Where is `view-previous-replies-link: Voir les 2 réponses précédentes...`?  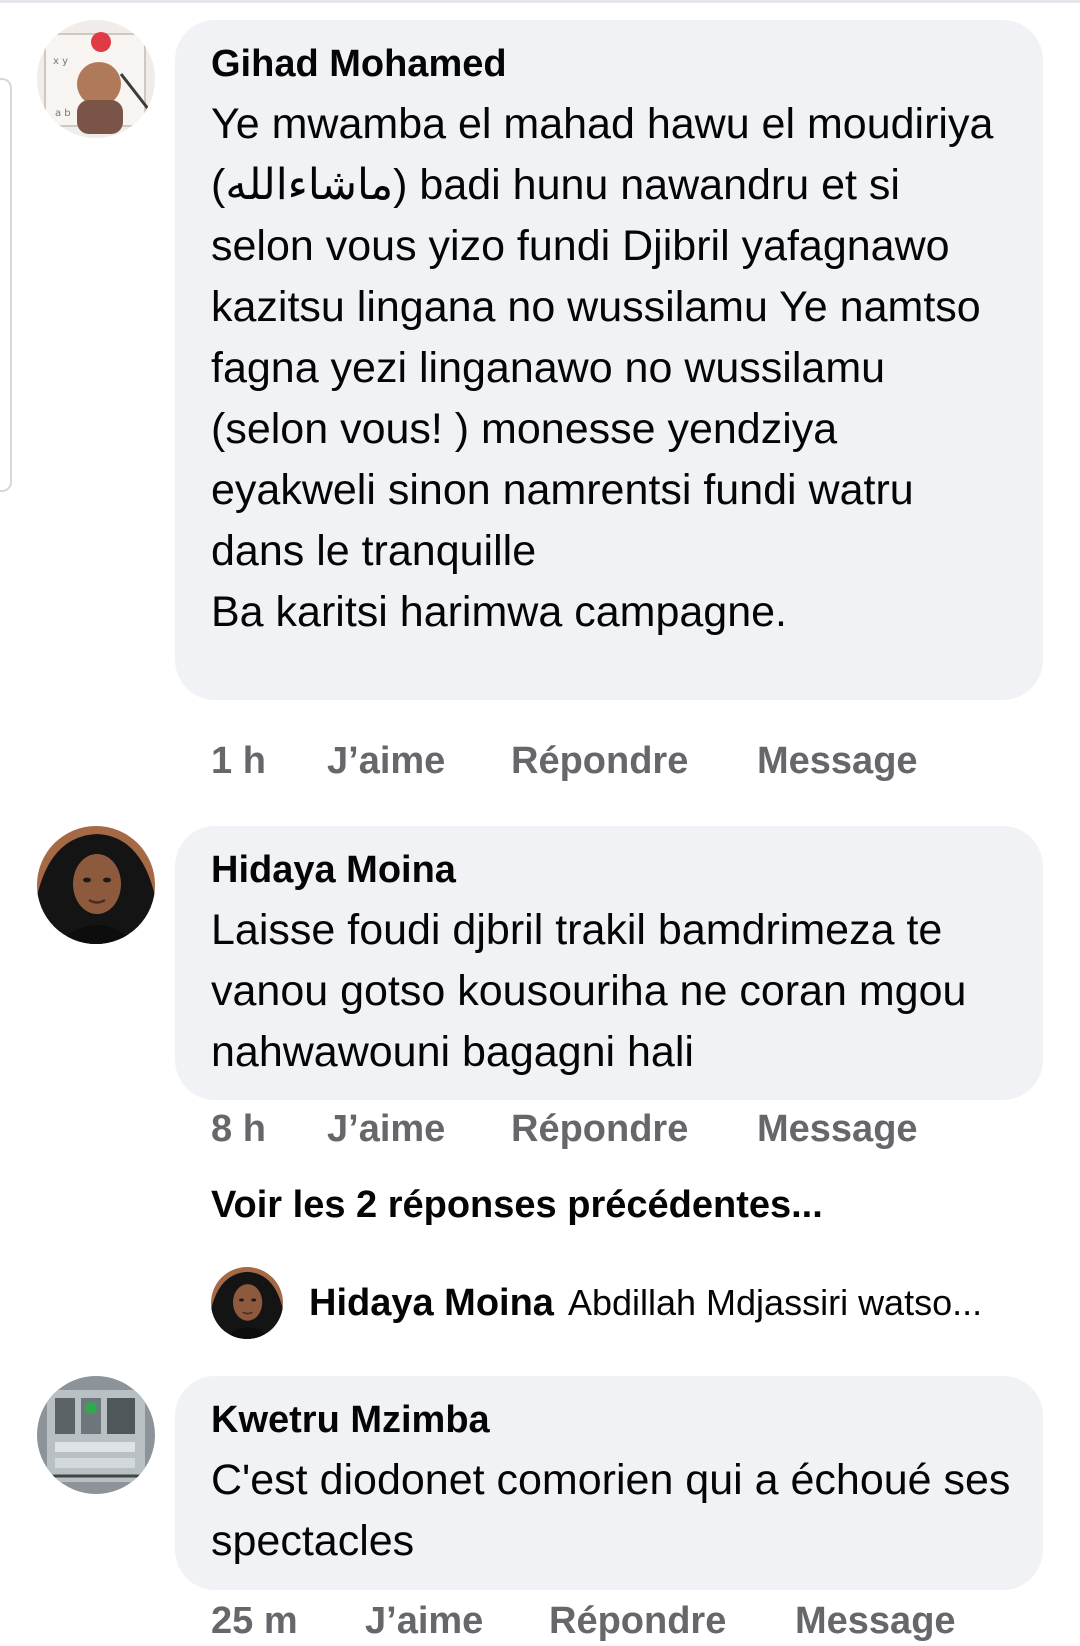 view-previous-replies-link: Voir les 2 réponses précédentes... is located at coordinates (517, 1205).